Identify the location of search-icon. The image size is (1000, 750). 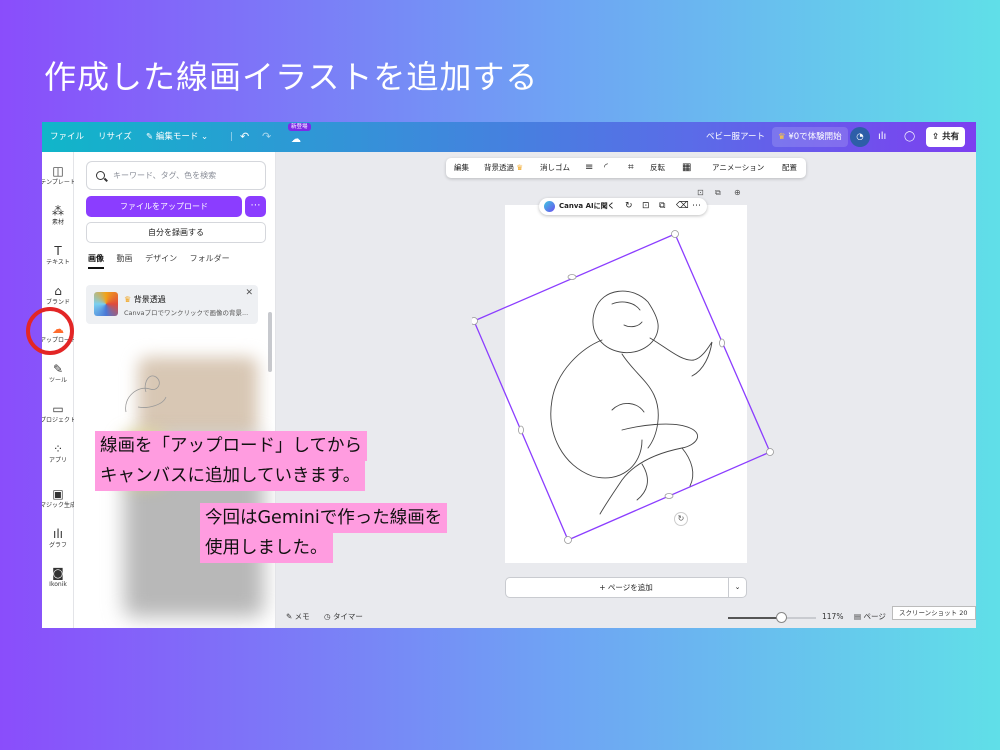
(100, 175).